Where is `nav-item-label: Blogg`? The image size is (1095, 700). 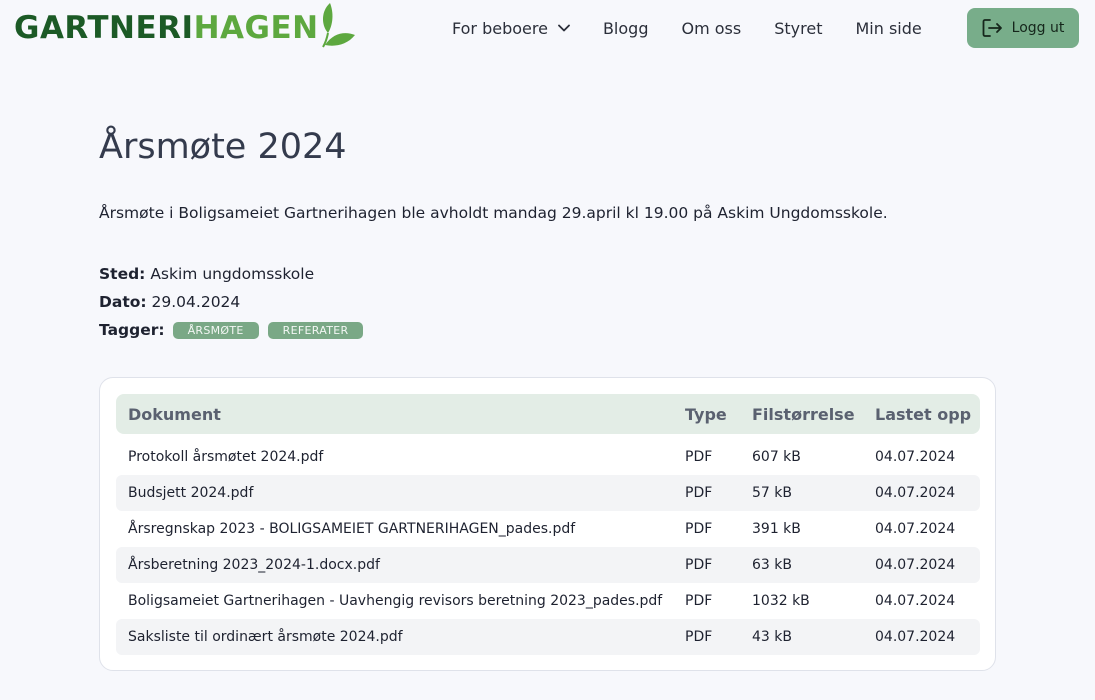 nav-item-label: Blogg is located at coordinates (625, 28).